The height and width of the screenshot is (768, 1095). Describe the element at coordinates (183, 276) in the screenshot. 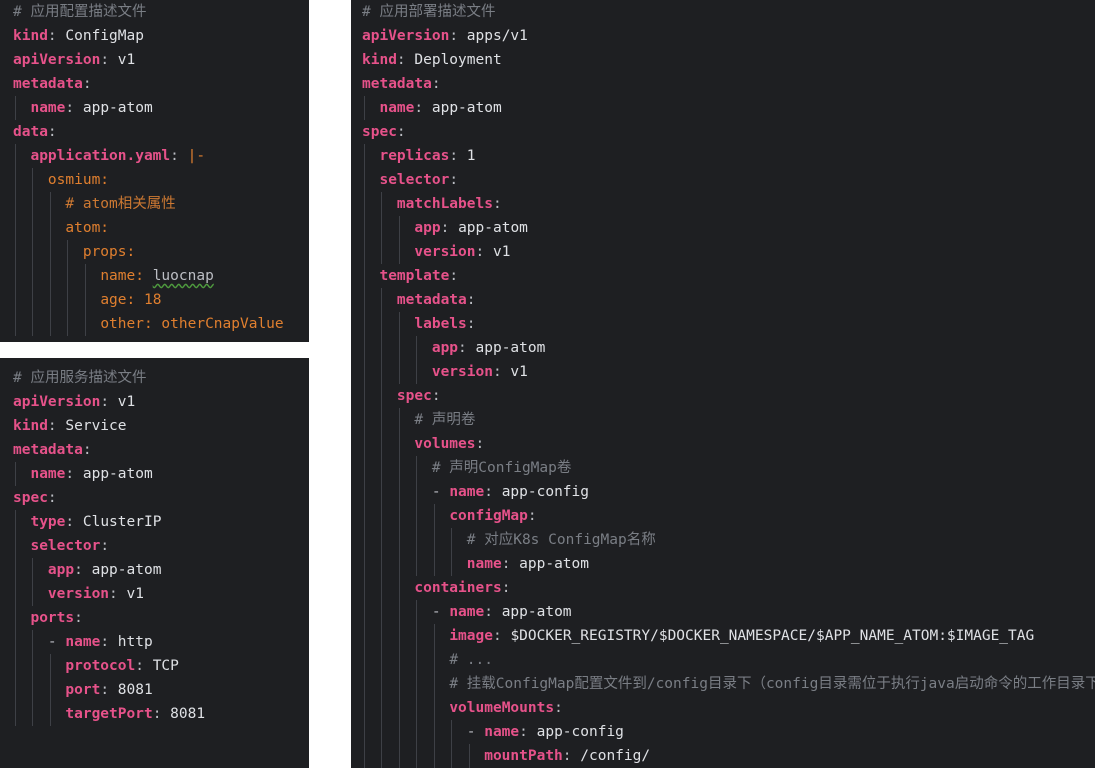

I see `code-token: luocnap` at that location.